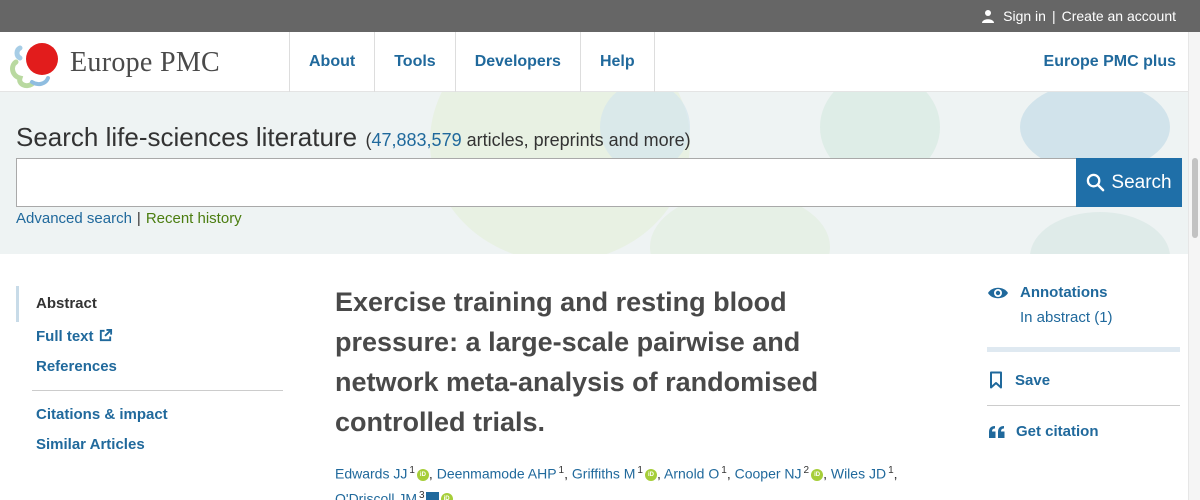 This screenshot has height=500, width=1200. What do you see at coordinates (1064, 292) in the screenshot?
I see `annotations-label: Annotations` at bounding box center [1064, 292].